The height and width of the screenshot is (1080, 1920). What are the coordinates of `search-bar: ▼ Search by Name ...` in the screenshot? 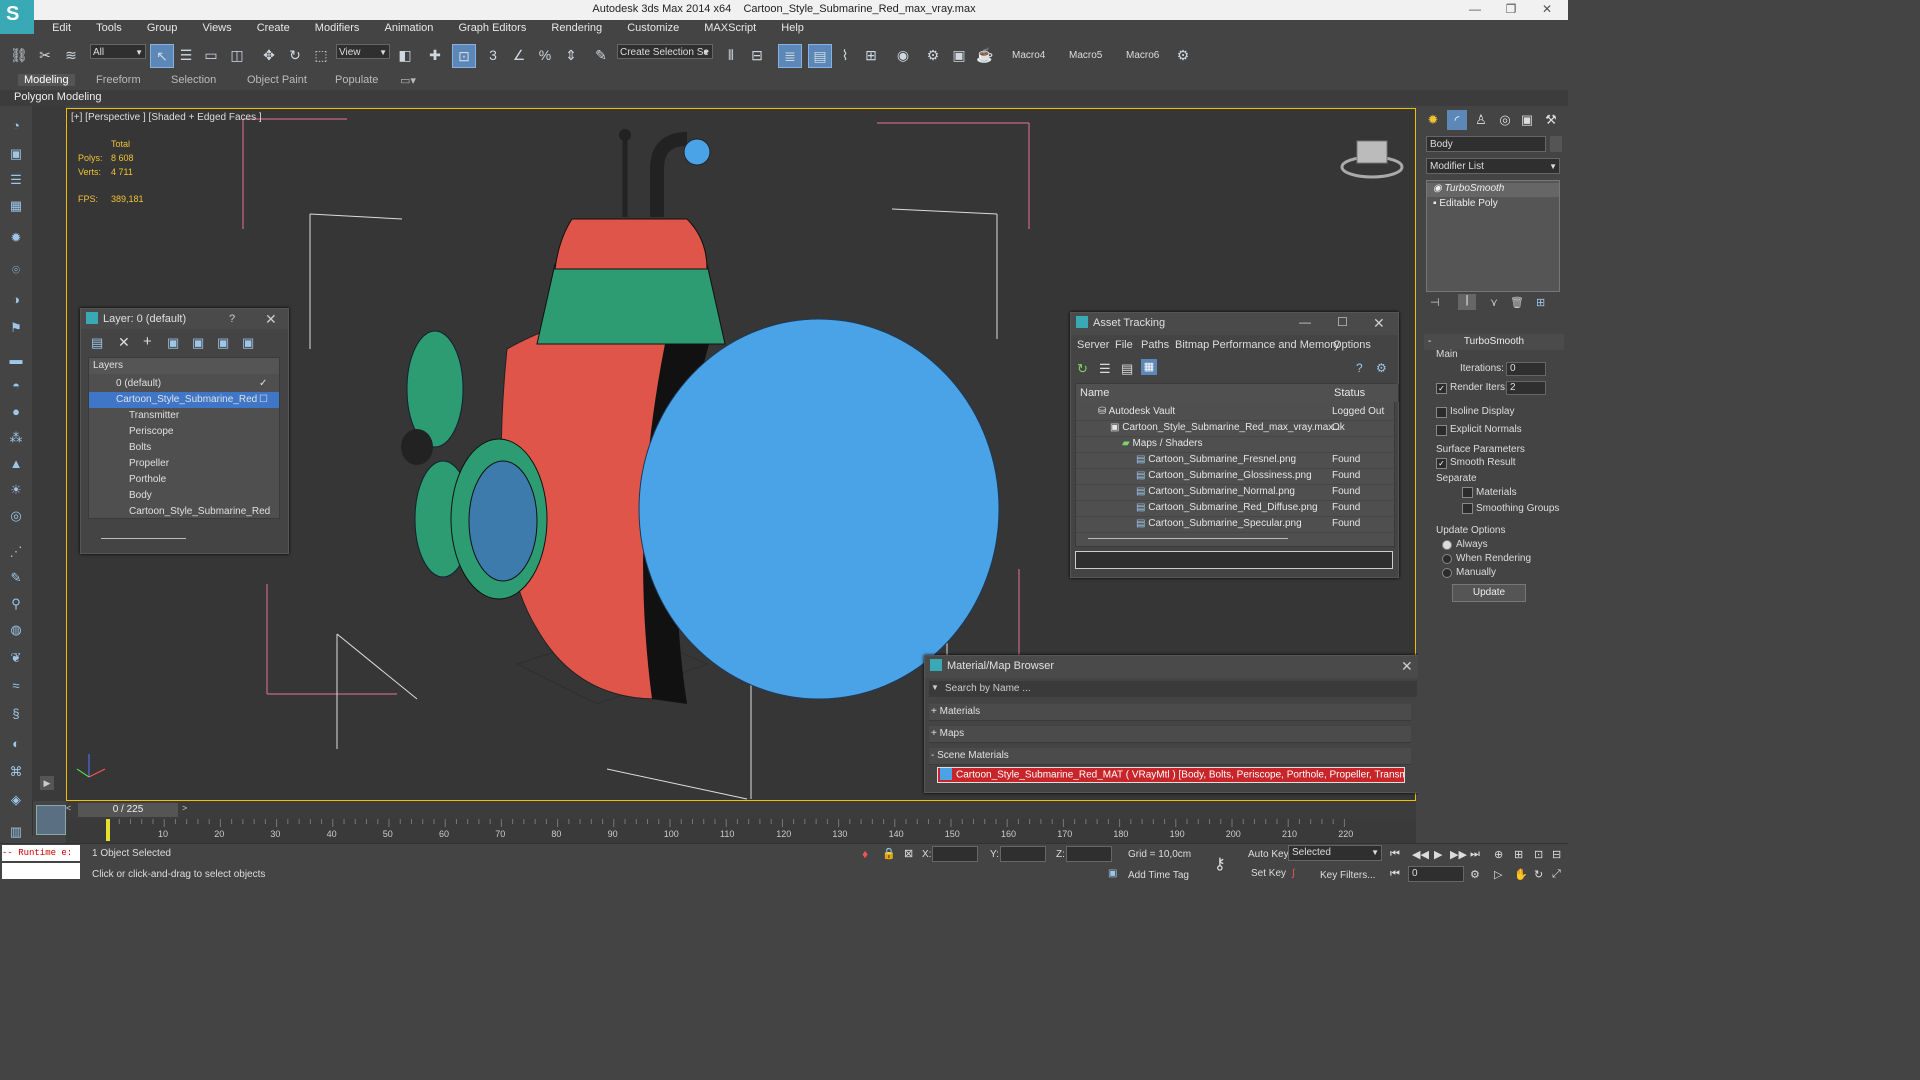 It's located at (1173, 689).